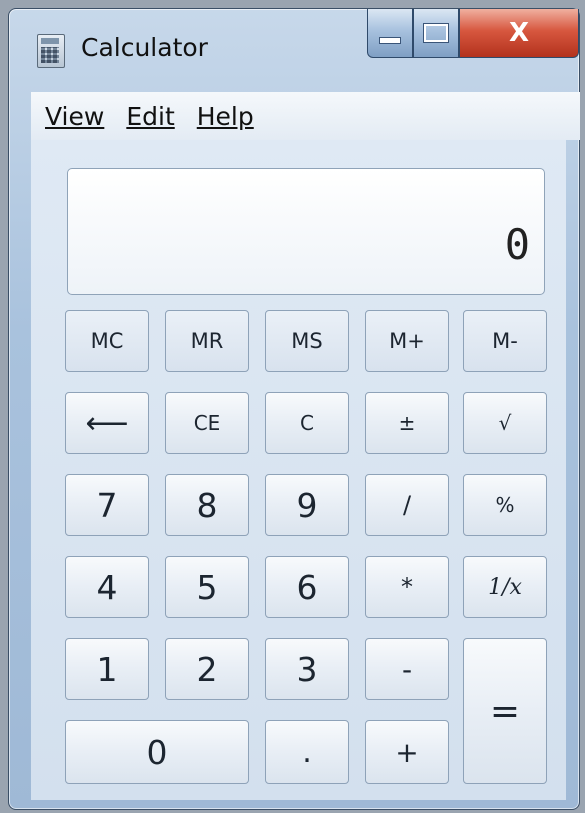 This screenshot has height=813, width=585. I want to click on backspace-button: ⟵, so click(107, 423).